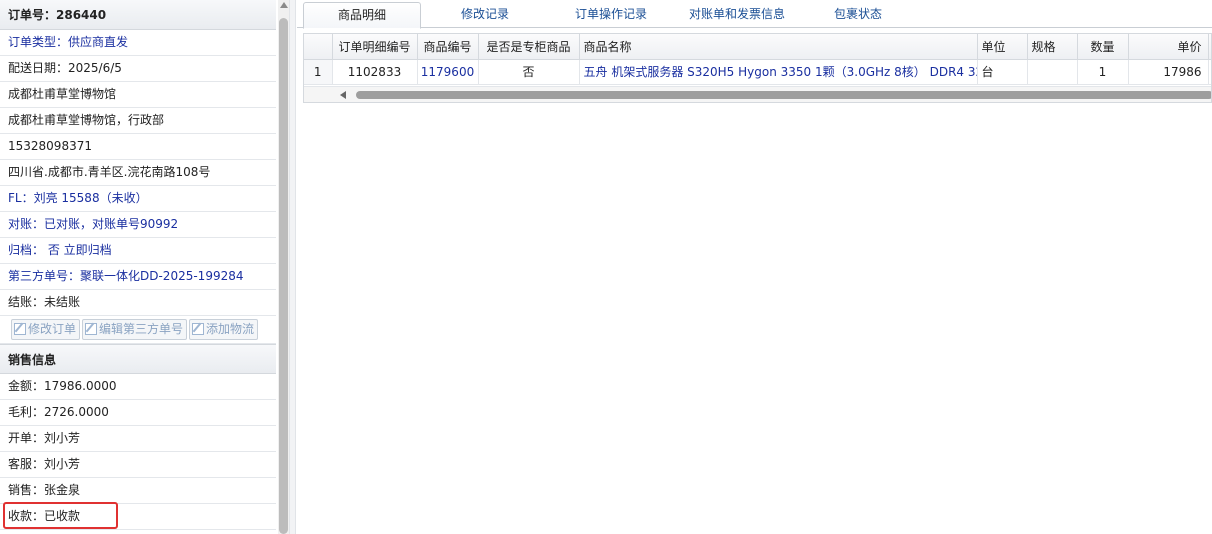 Image resolution: width=1212 pixels, height=534 pixels. What do you see at coordinates (448, 72) in the screenshot?
I see `cell-product-id-link: 1179600` at bounding box center [448, 72].